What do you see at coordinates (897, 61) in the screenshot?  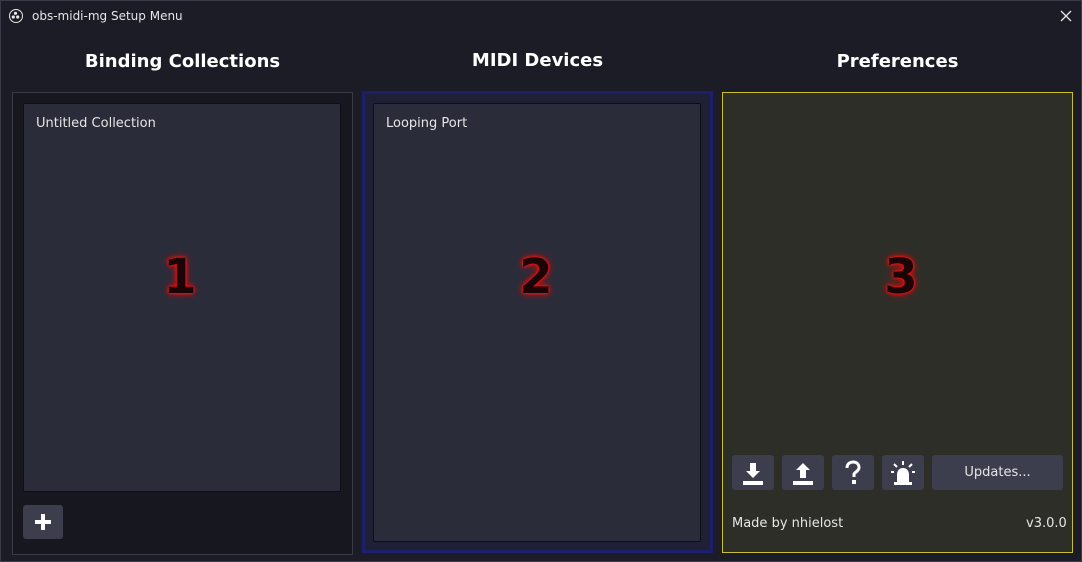 I see `preferences-heading: Preferences` at bounding box center [897, 61].